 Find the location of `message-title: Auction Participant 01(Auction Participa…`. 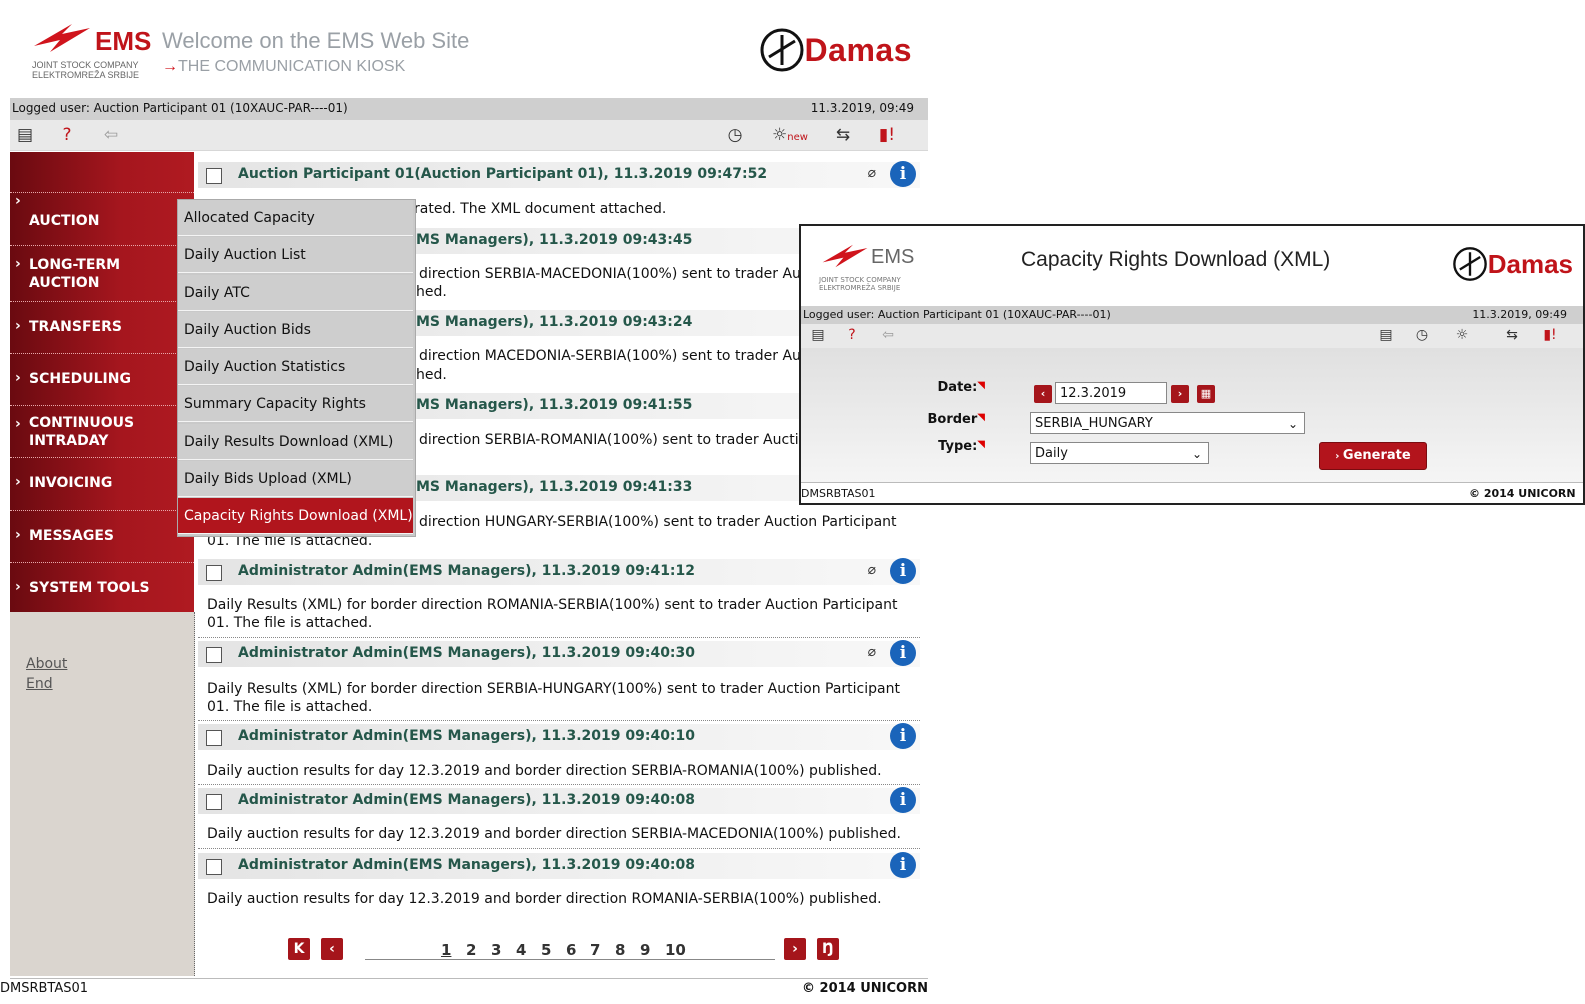

message-title: Auction Participant 01(Auction Participa… is located at coordinates (502, 174).